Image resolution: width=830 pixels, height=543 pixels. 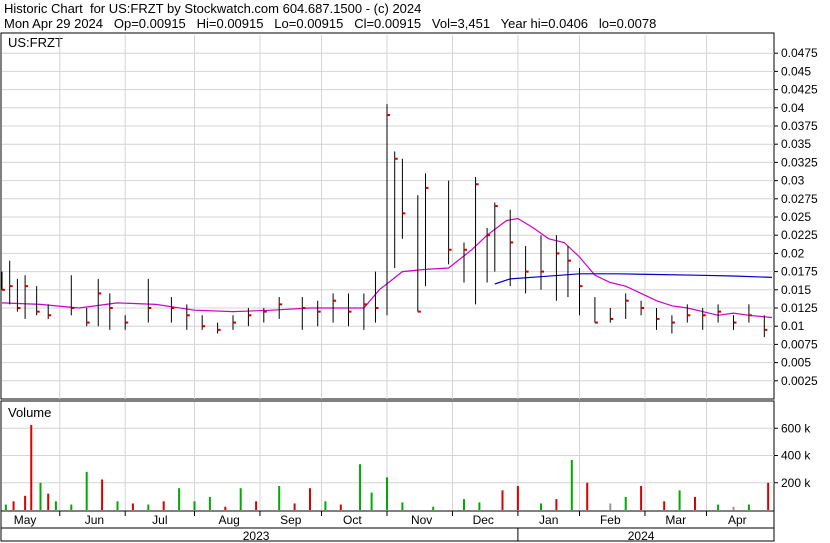 What do you see at coordinates (29, 412) in the screenshot?
I see `volume-label: Volume` at bounding box center [29, 412].